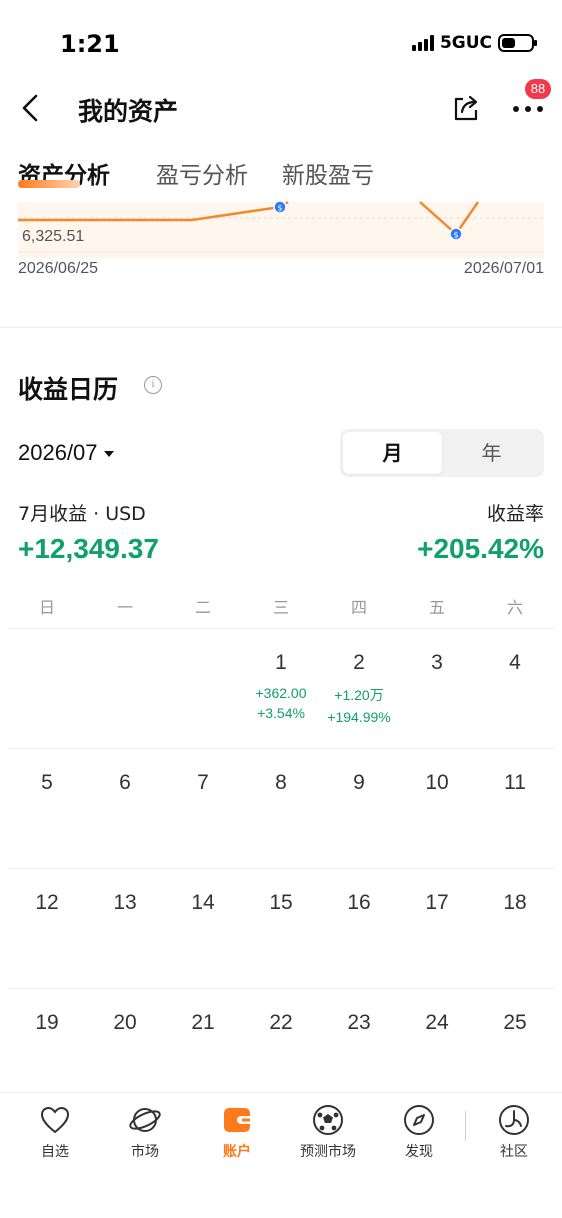 Image resolution: width=562 pixels, height=1218 pixels. I want to click on calendar-day: 9, so click(359, 808).